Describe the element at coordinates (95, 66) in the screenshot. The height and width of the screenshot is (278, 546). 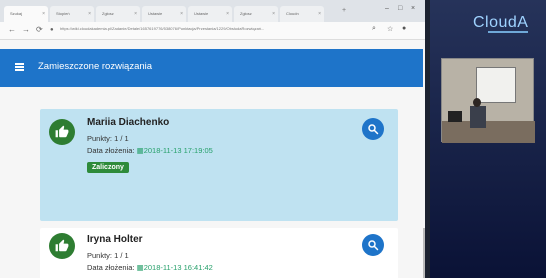
I see `page-title: Zamieszczone rozwiązania` at that location.